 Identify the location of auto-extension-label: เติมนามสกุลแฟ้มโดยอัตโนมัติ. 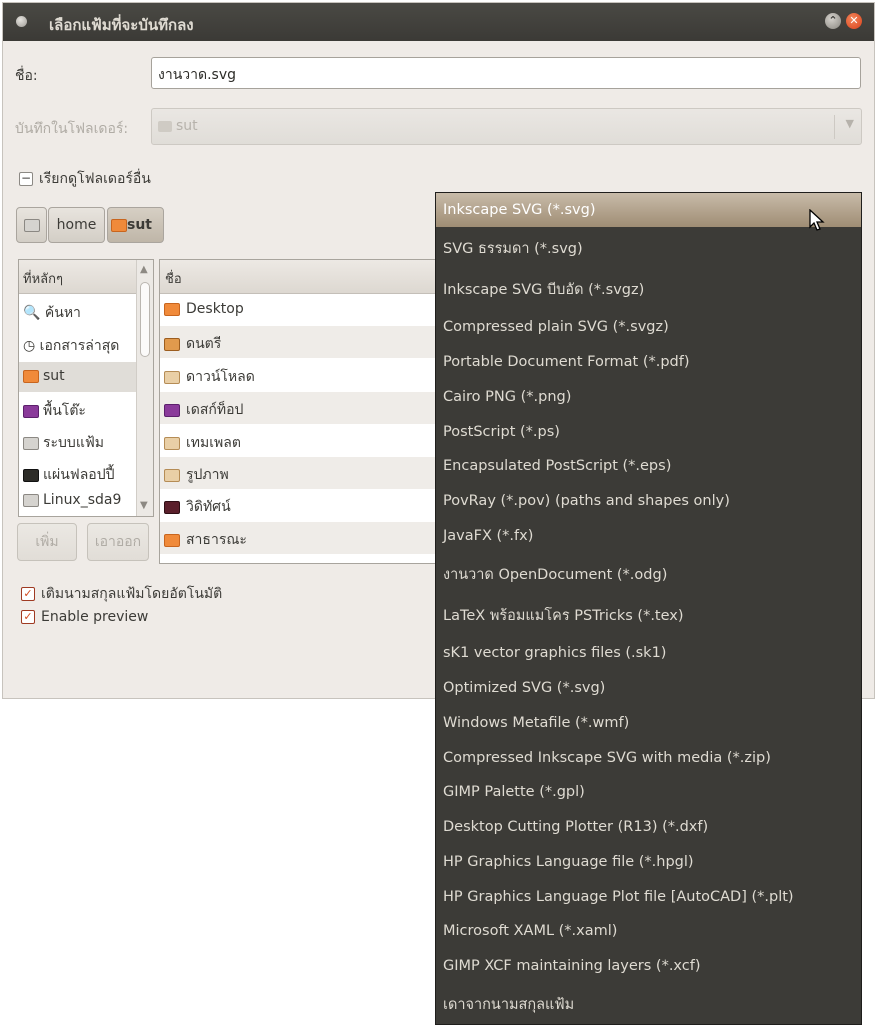
(132, 594).